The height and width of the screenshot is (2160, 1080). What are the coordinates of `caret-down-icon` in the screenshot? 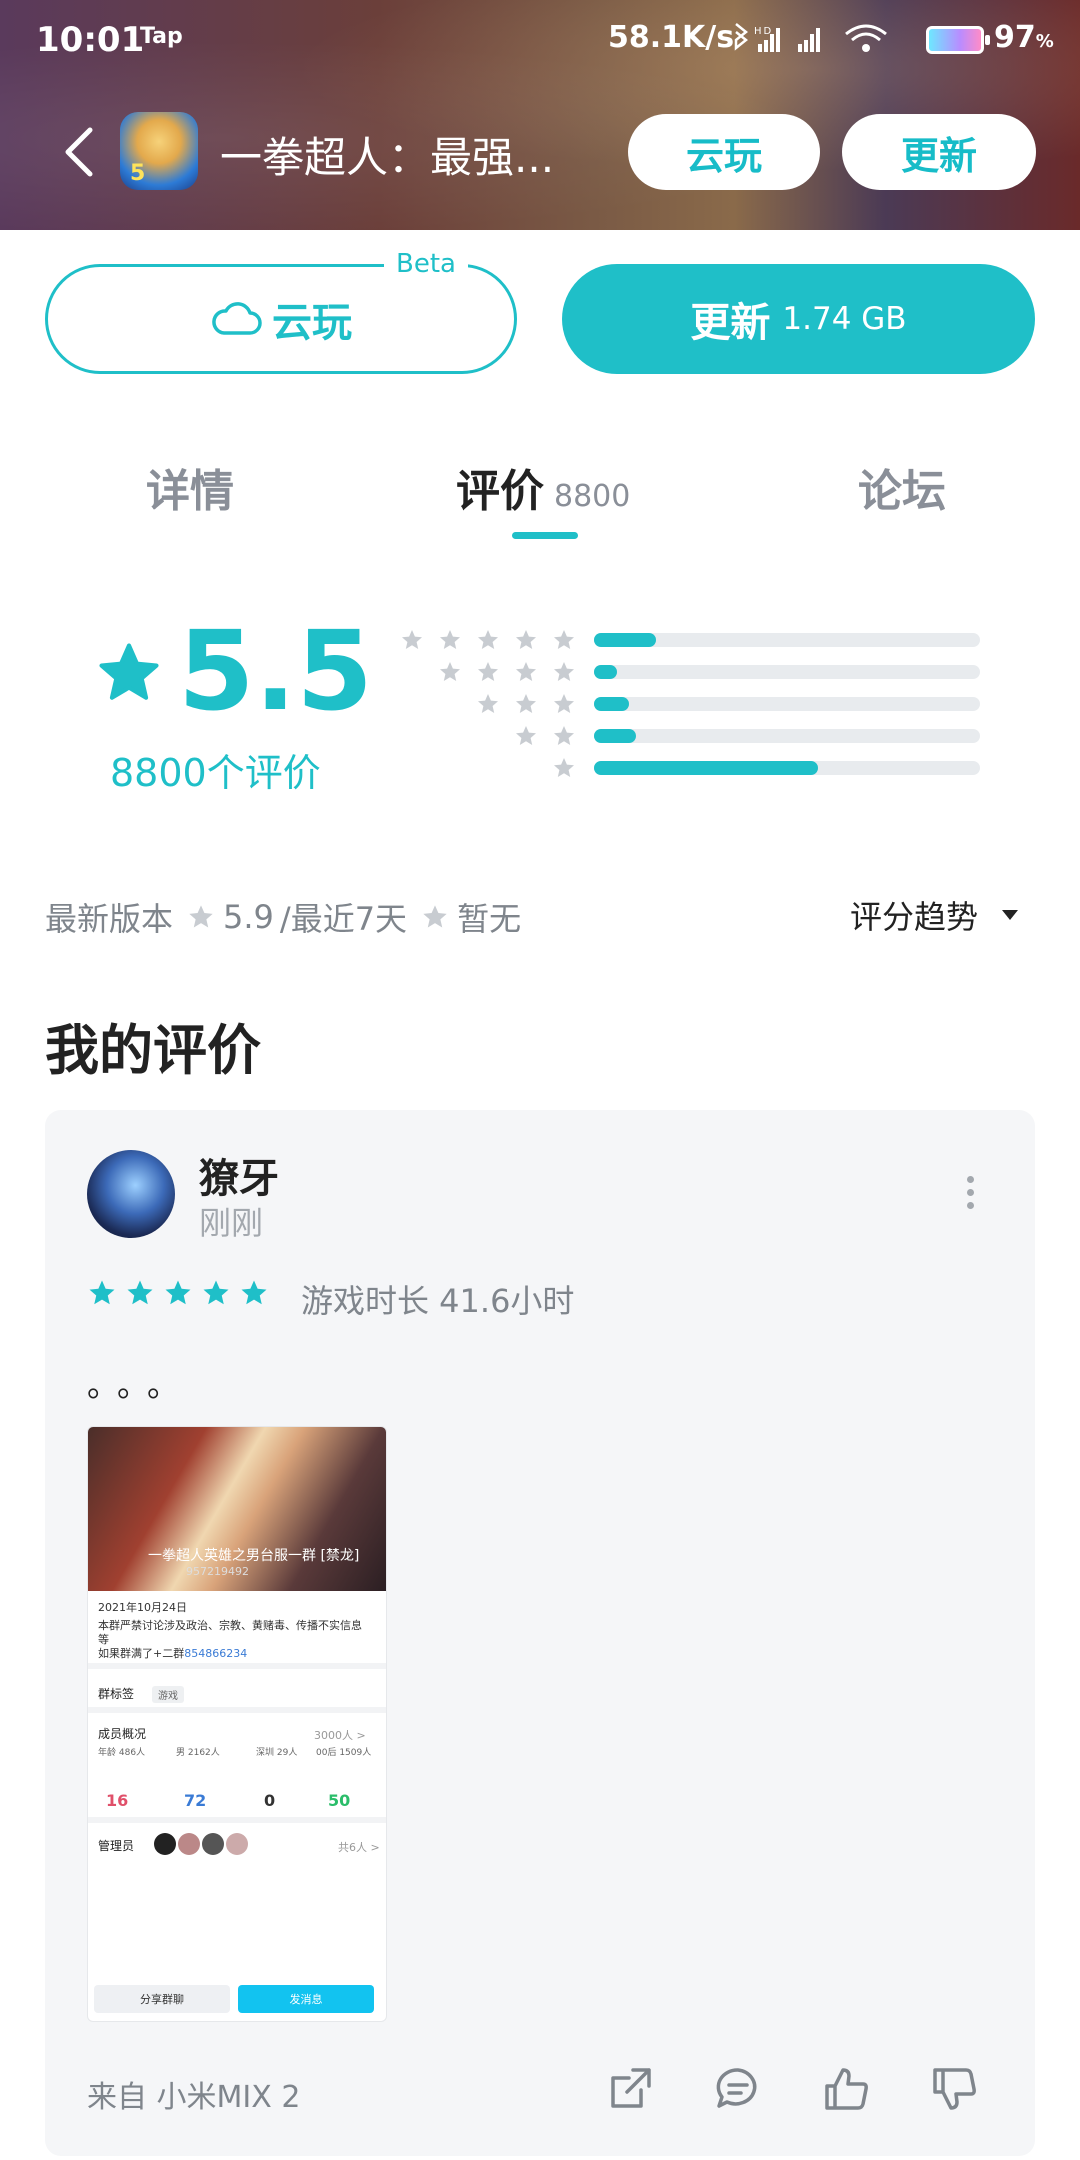 It's located at (1010, 915).